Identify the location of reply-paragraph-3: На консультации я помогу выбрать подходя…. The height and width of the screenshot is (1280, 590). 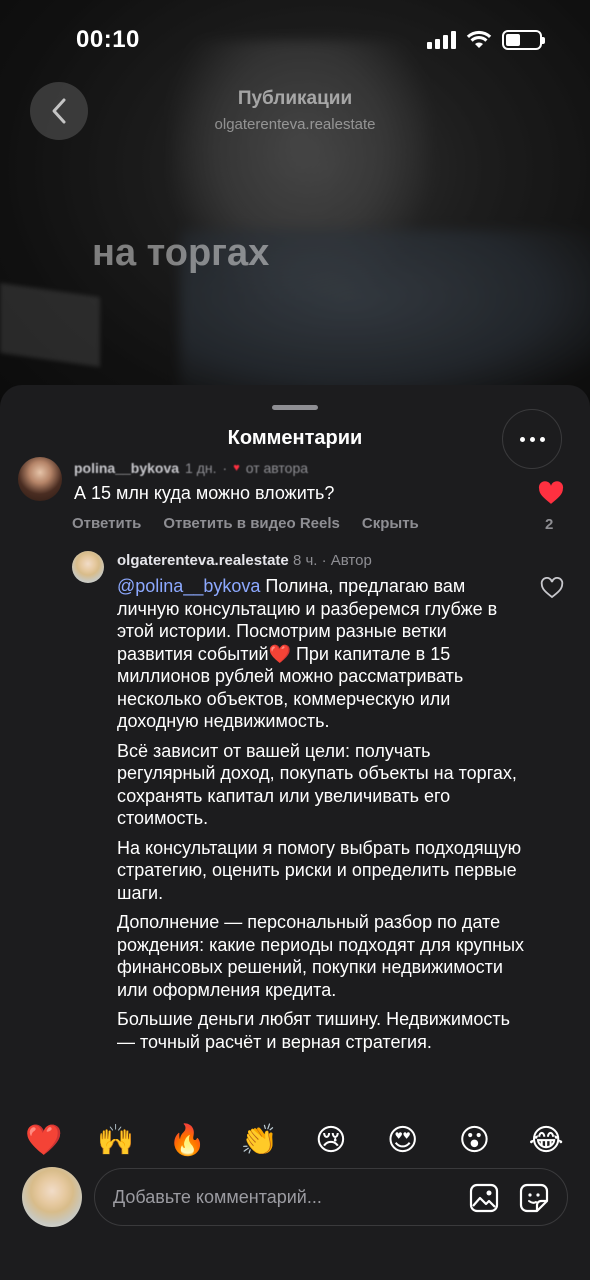
(319, 870).